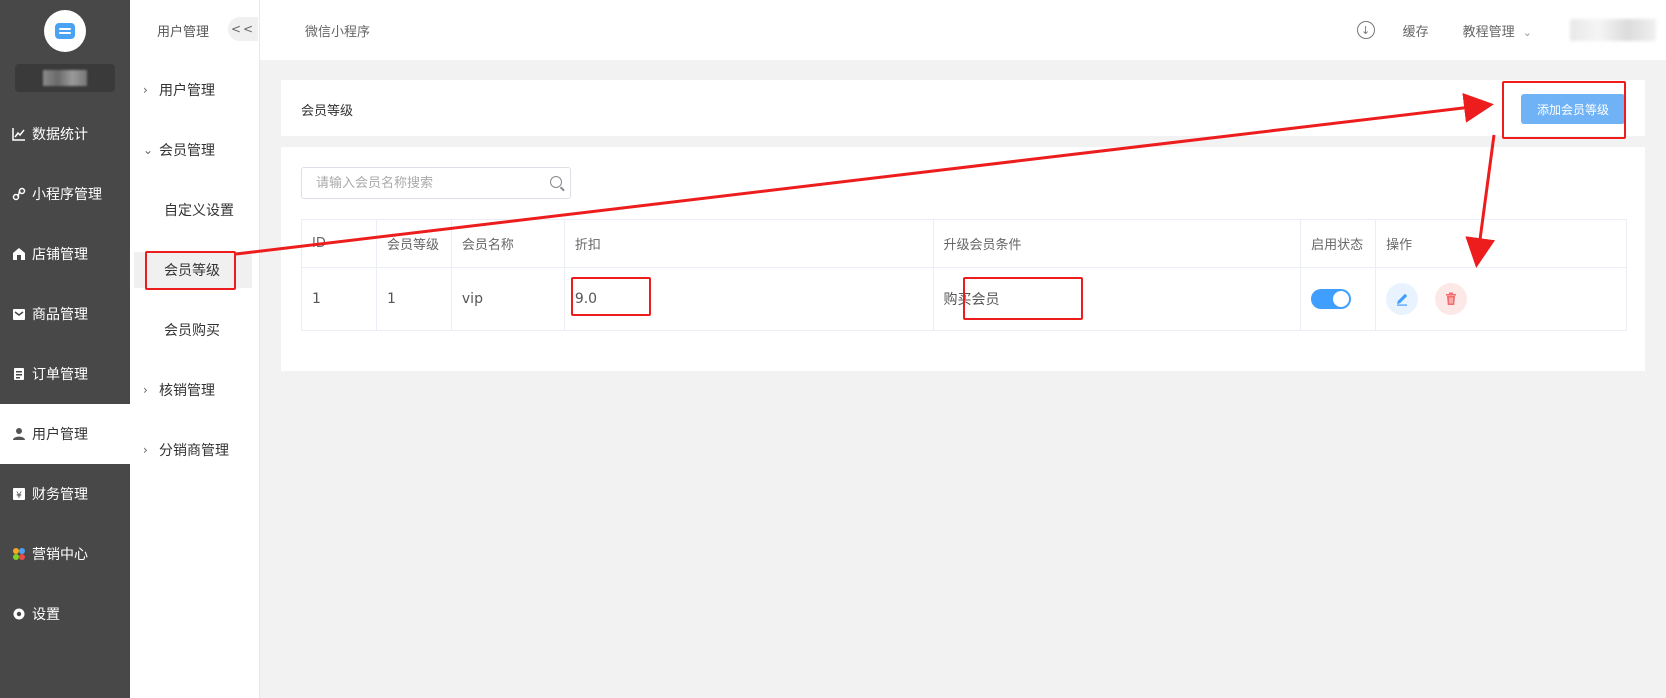 Image resolution: width=1666 pixels, height=698 pixels. What do you see at coordinates (963, 108) in the screenshot?
I see `page-header-card: 会员等级 添加会员等级` at bounding box center [963, 108].